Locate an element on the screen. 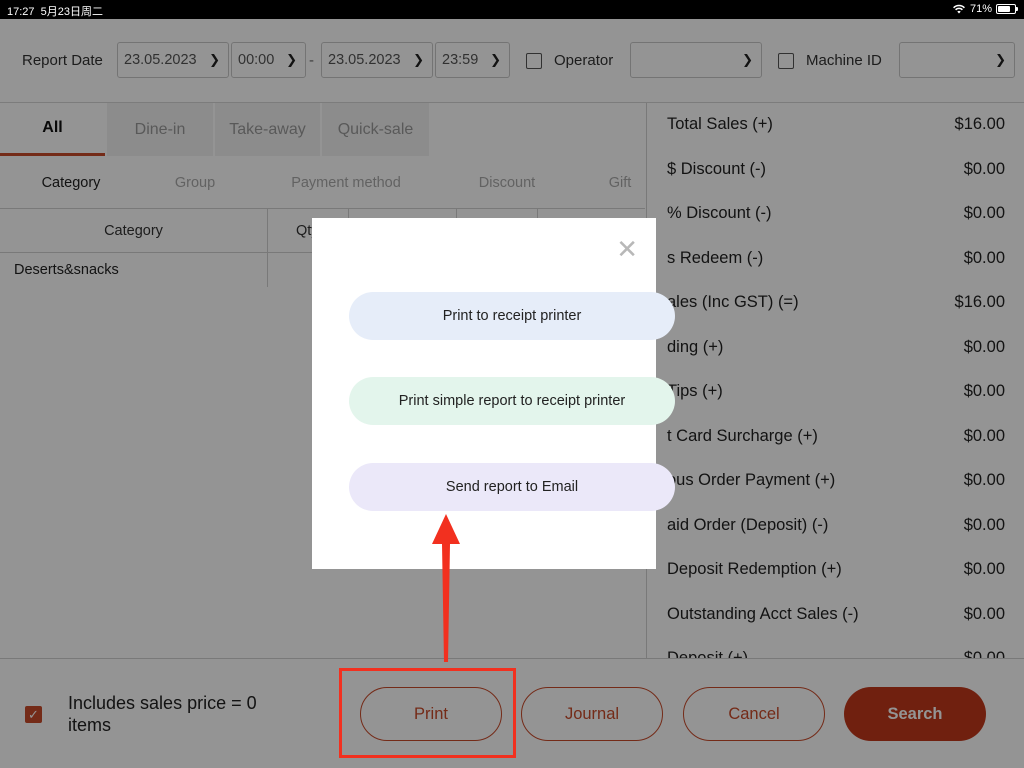 Image resolution: width=1024 pixels, height=768 pixels. status-right: 71% is located at coordinates (985, 9).